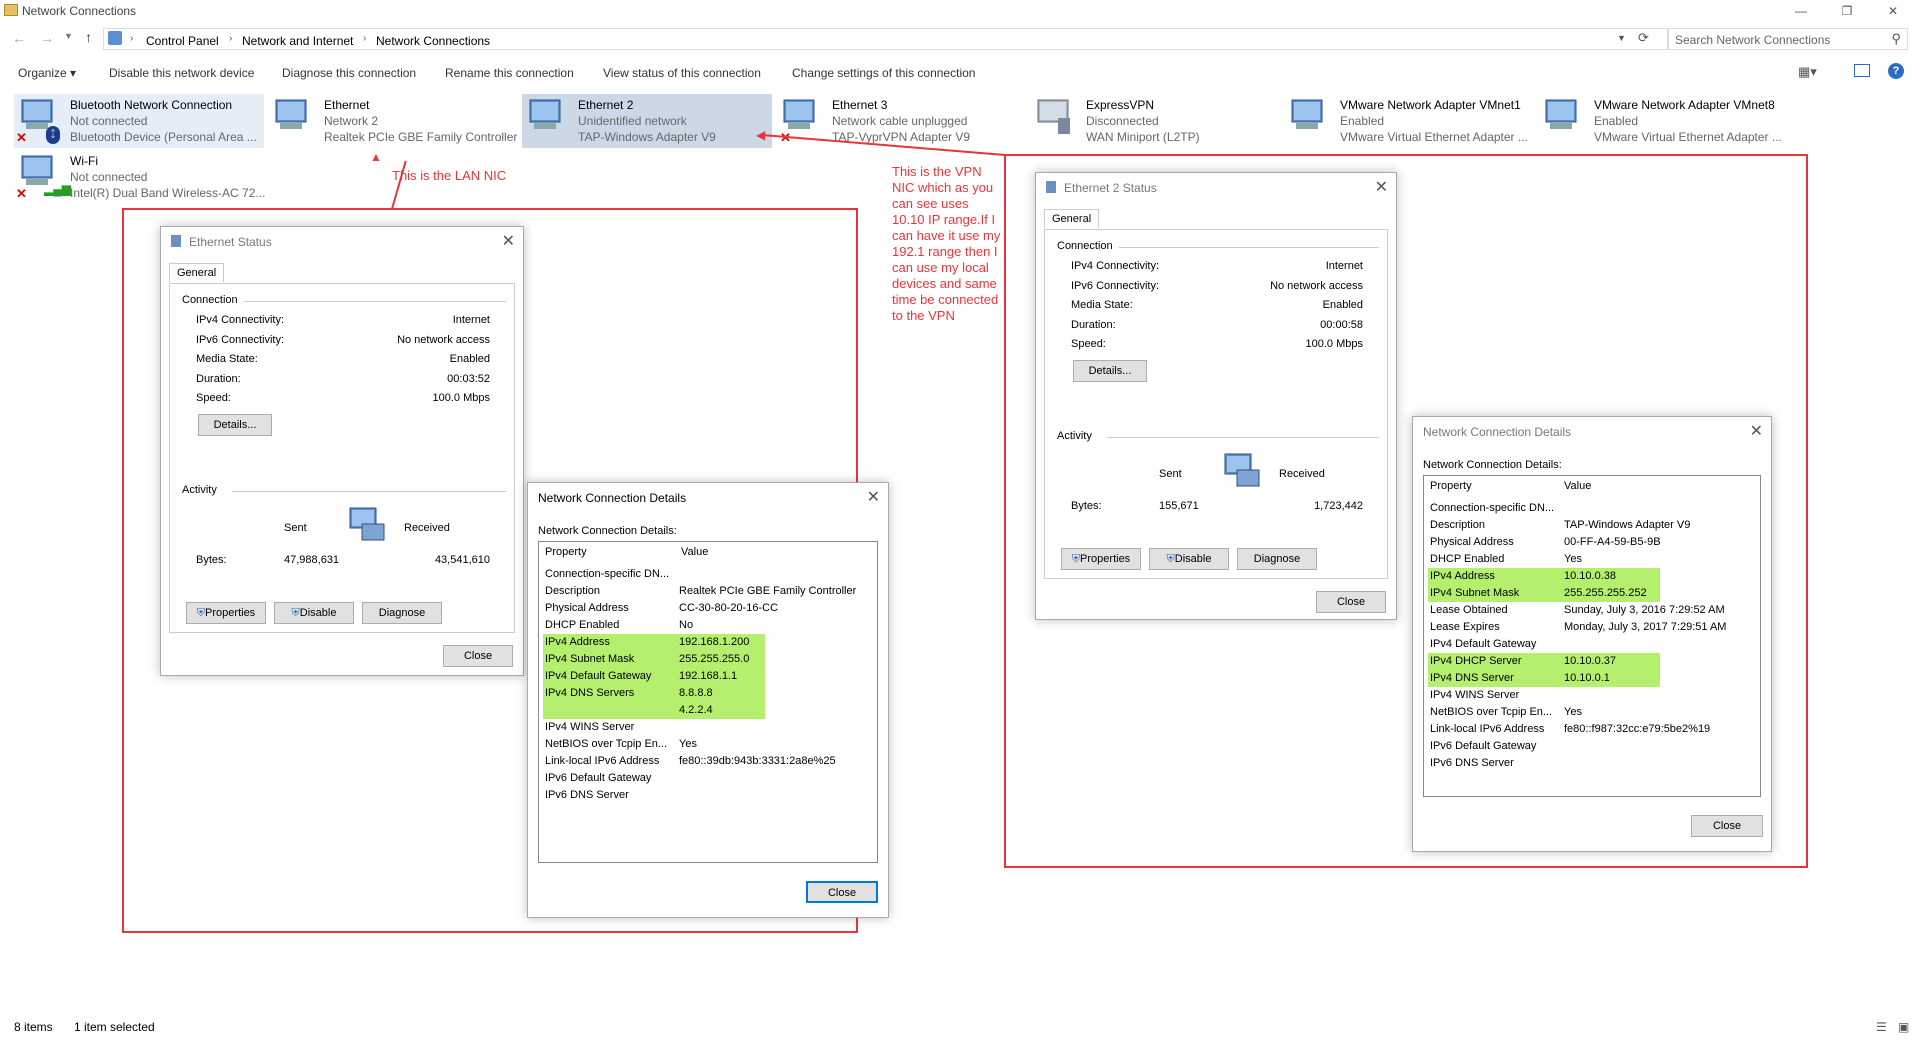 Image resolution: width=1920 pixels, height=1040 pixels. What do you see at coordinates (1593, 525) in the screenshot?
I see `table-row: Description TAP-Windows Adapter V9` at bounding box center [1593, 525].